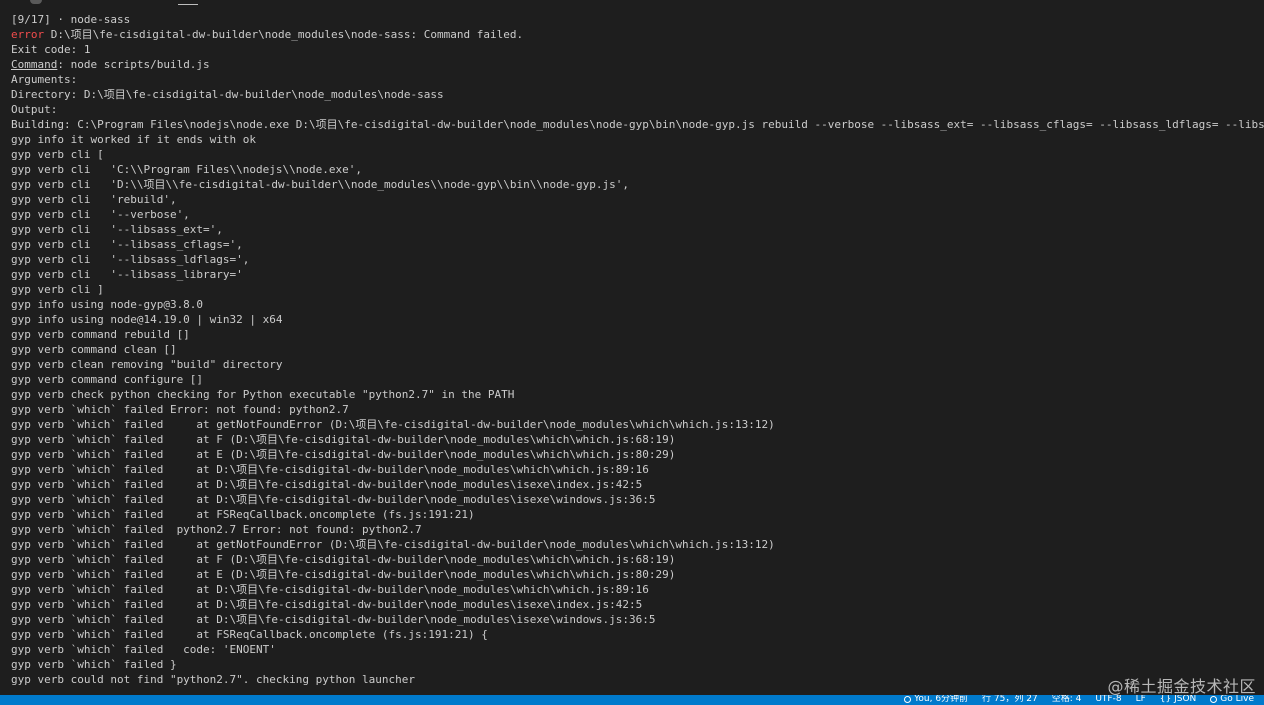  Describe the element at coordinates (1181, 686) in the screenshot. I see `watermark: @稀土掘金技术社区` at that location.